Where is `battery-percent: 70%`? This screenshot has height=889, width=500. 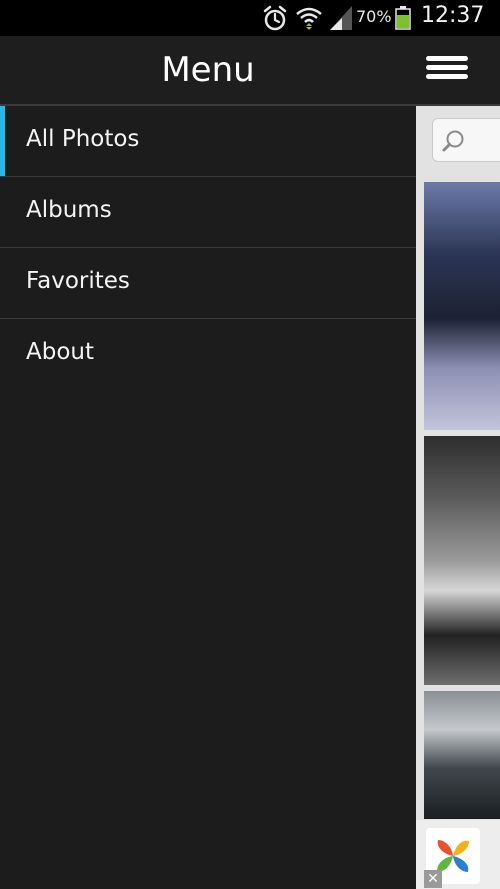 battery-percent: 70% is located at coordinates (374, 16).